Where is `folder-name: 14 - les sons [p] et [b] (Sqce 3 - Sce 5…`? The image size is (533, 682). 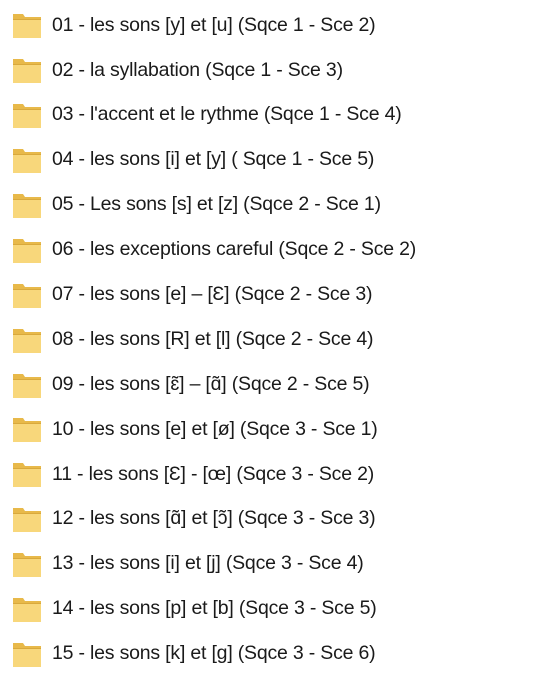
folder-name: 14 - les sons [p] et [b] (Sqce 3 - Sce 5… is located at coordinates (214, 608).